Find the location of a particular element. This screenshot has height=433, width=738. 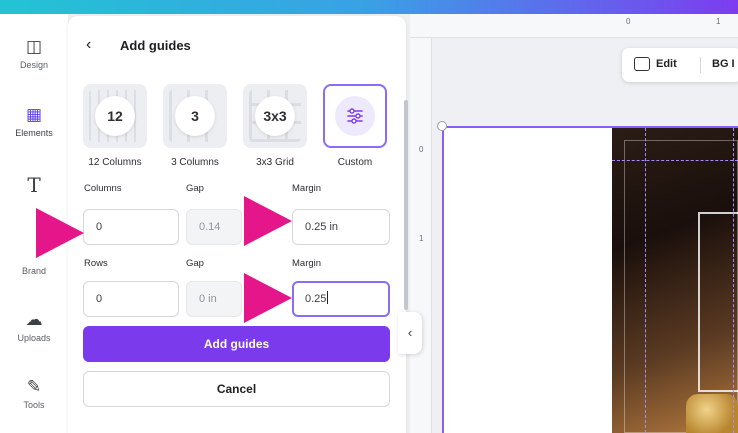

margin-guide-horizontal is located at coordinates (675, 160).